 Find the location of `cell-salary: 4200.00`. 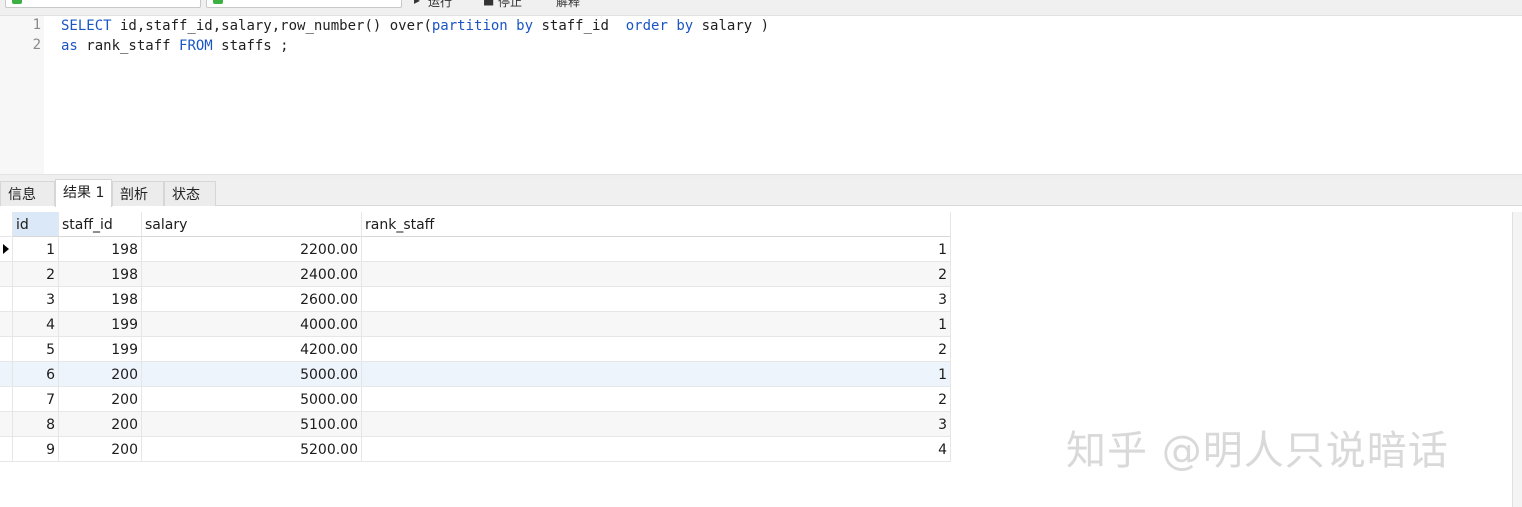

cell-salary: 4200.00 is located at coordinates (252, 349).